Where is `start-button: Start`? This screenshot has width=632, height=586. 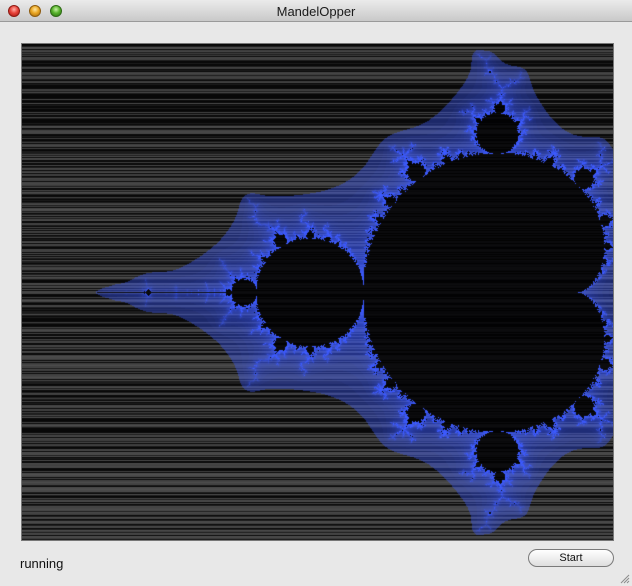
start-button: Start is located at coordinates (571, 558).